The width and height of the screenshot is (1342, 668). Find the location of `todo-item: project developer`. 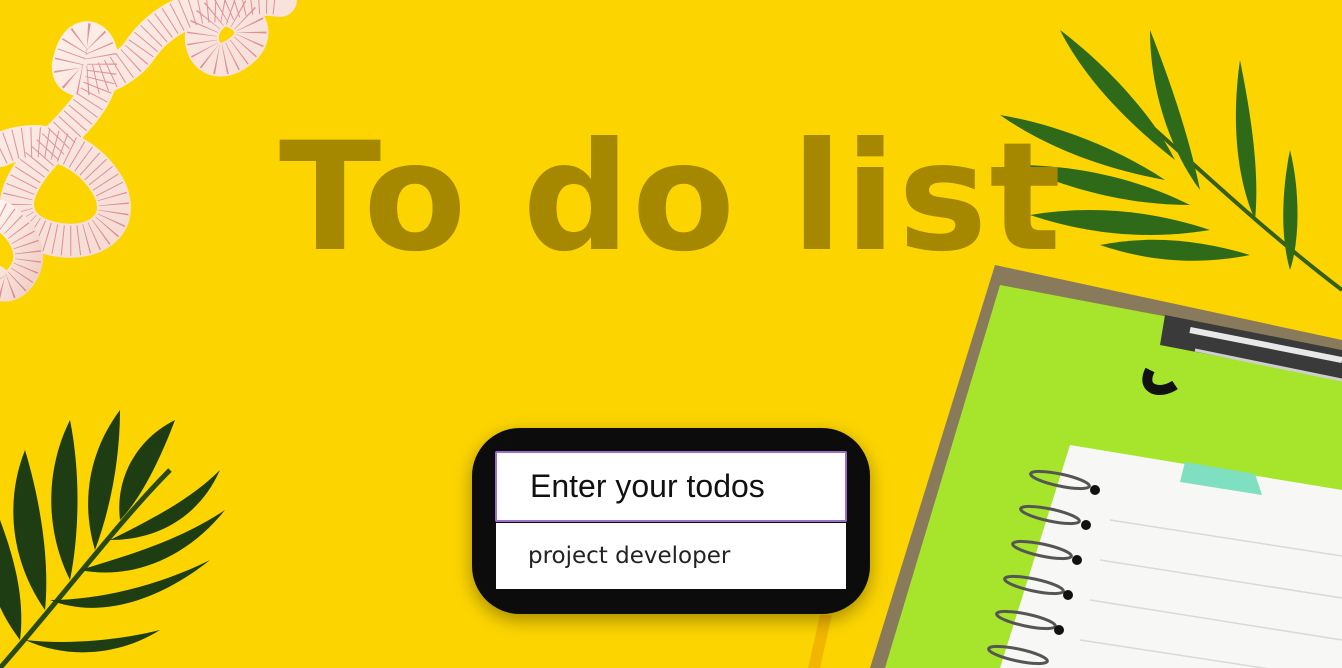

todo-item: project developer is located at coordinates (671, 556).